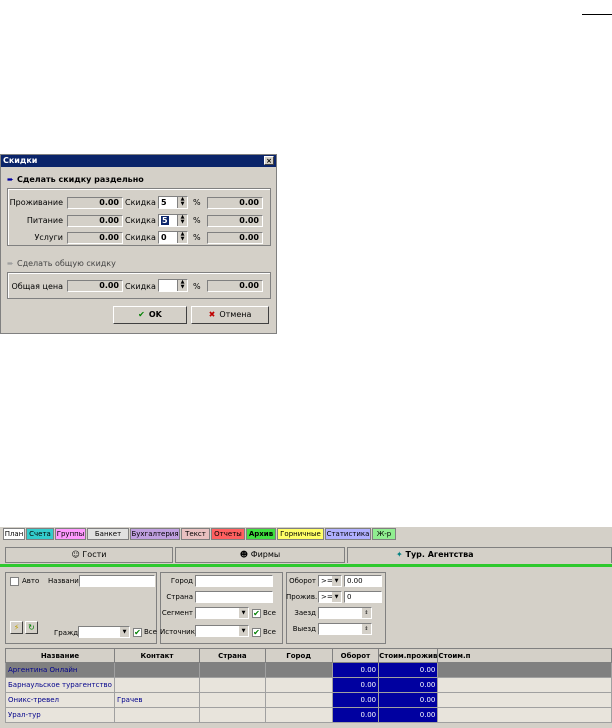  What do you see at coordinates (195, 534) in the screenshot?
I see `tab-text: Текст` at bounding box center [195, 534].